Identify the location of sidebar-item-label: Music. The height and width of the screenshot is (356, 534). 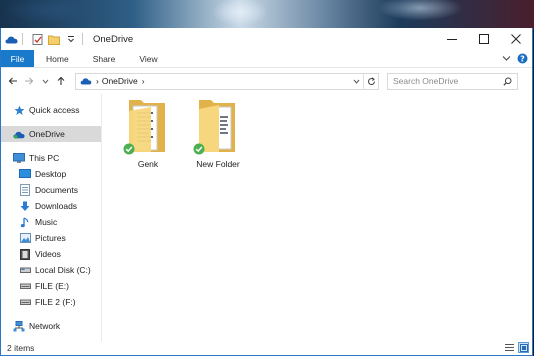
(46, 222).